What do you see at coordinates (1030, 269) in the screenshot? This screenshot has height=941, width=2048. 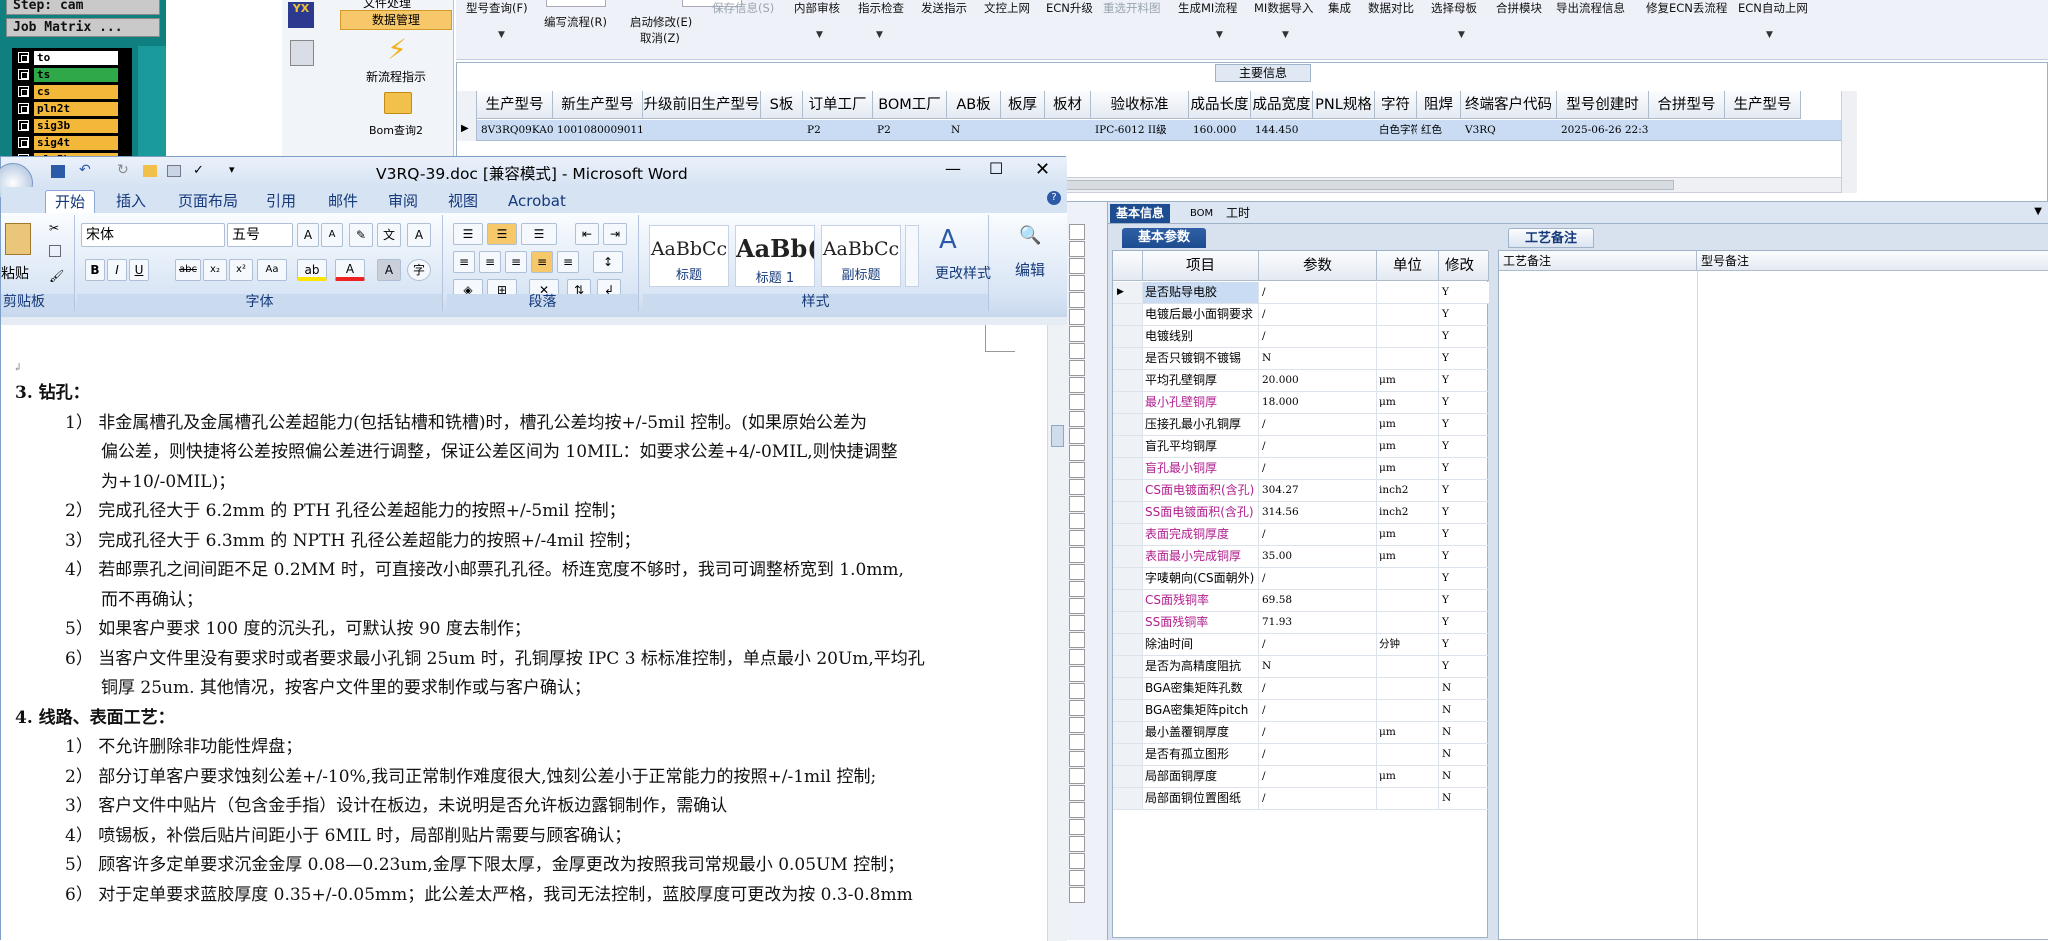 I see `edit-label: 编辑` at bounding box center [1030, 269].